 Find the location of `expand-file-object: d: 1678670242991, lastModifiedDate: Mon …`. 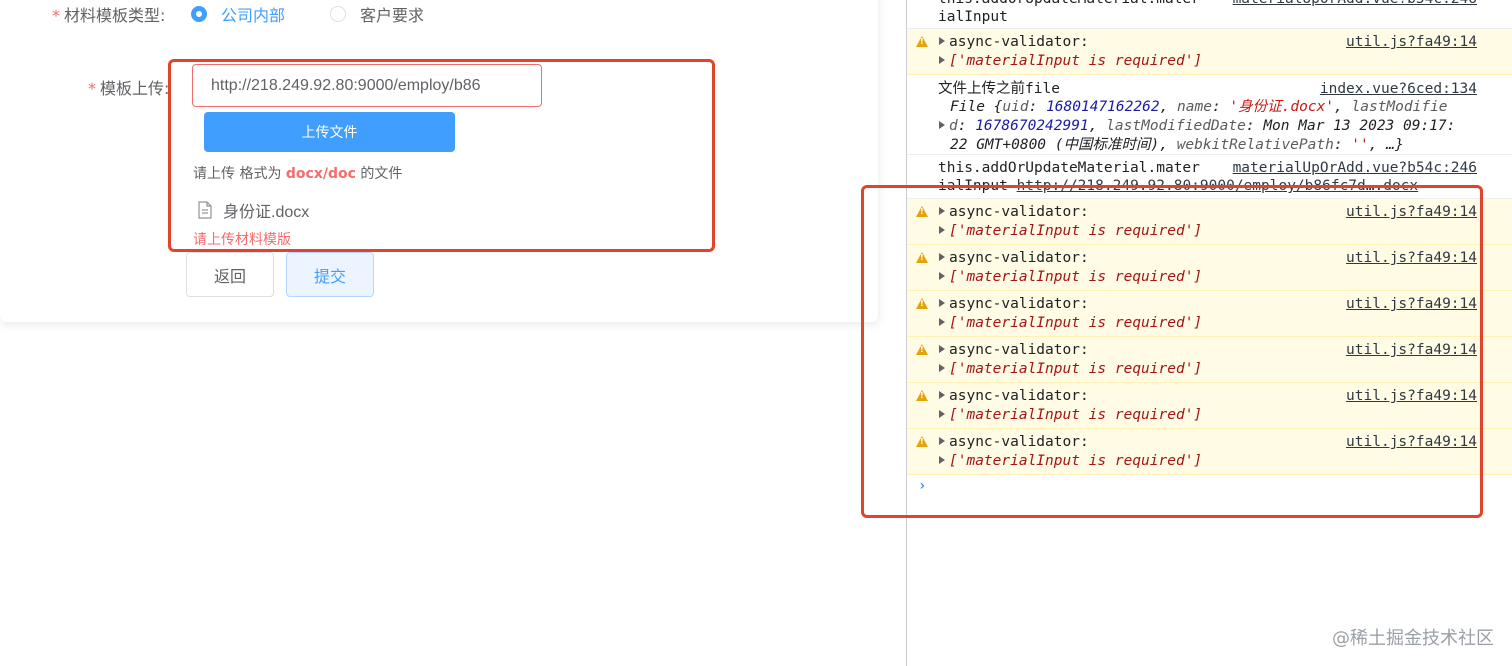

expand-file-object: d: 1678670242991, lastModifiedDate: Mon … is located at coordinates (1197, 126).